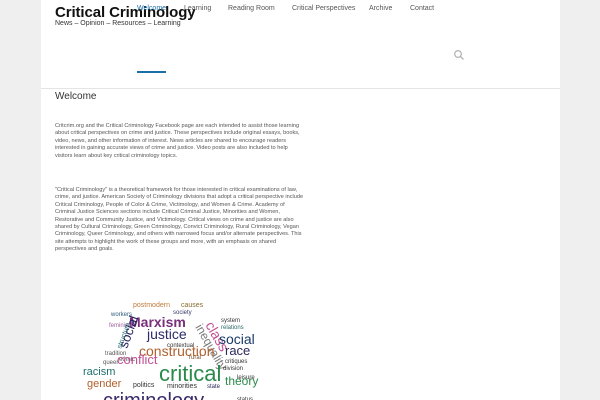  Describe the element at coordinates (76, 96) in the screenshot. I see `page-title: Welcome` at that location.